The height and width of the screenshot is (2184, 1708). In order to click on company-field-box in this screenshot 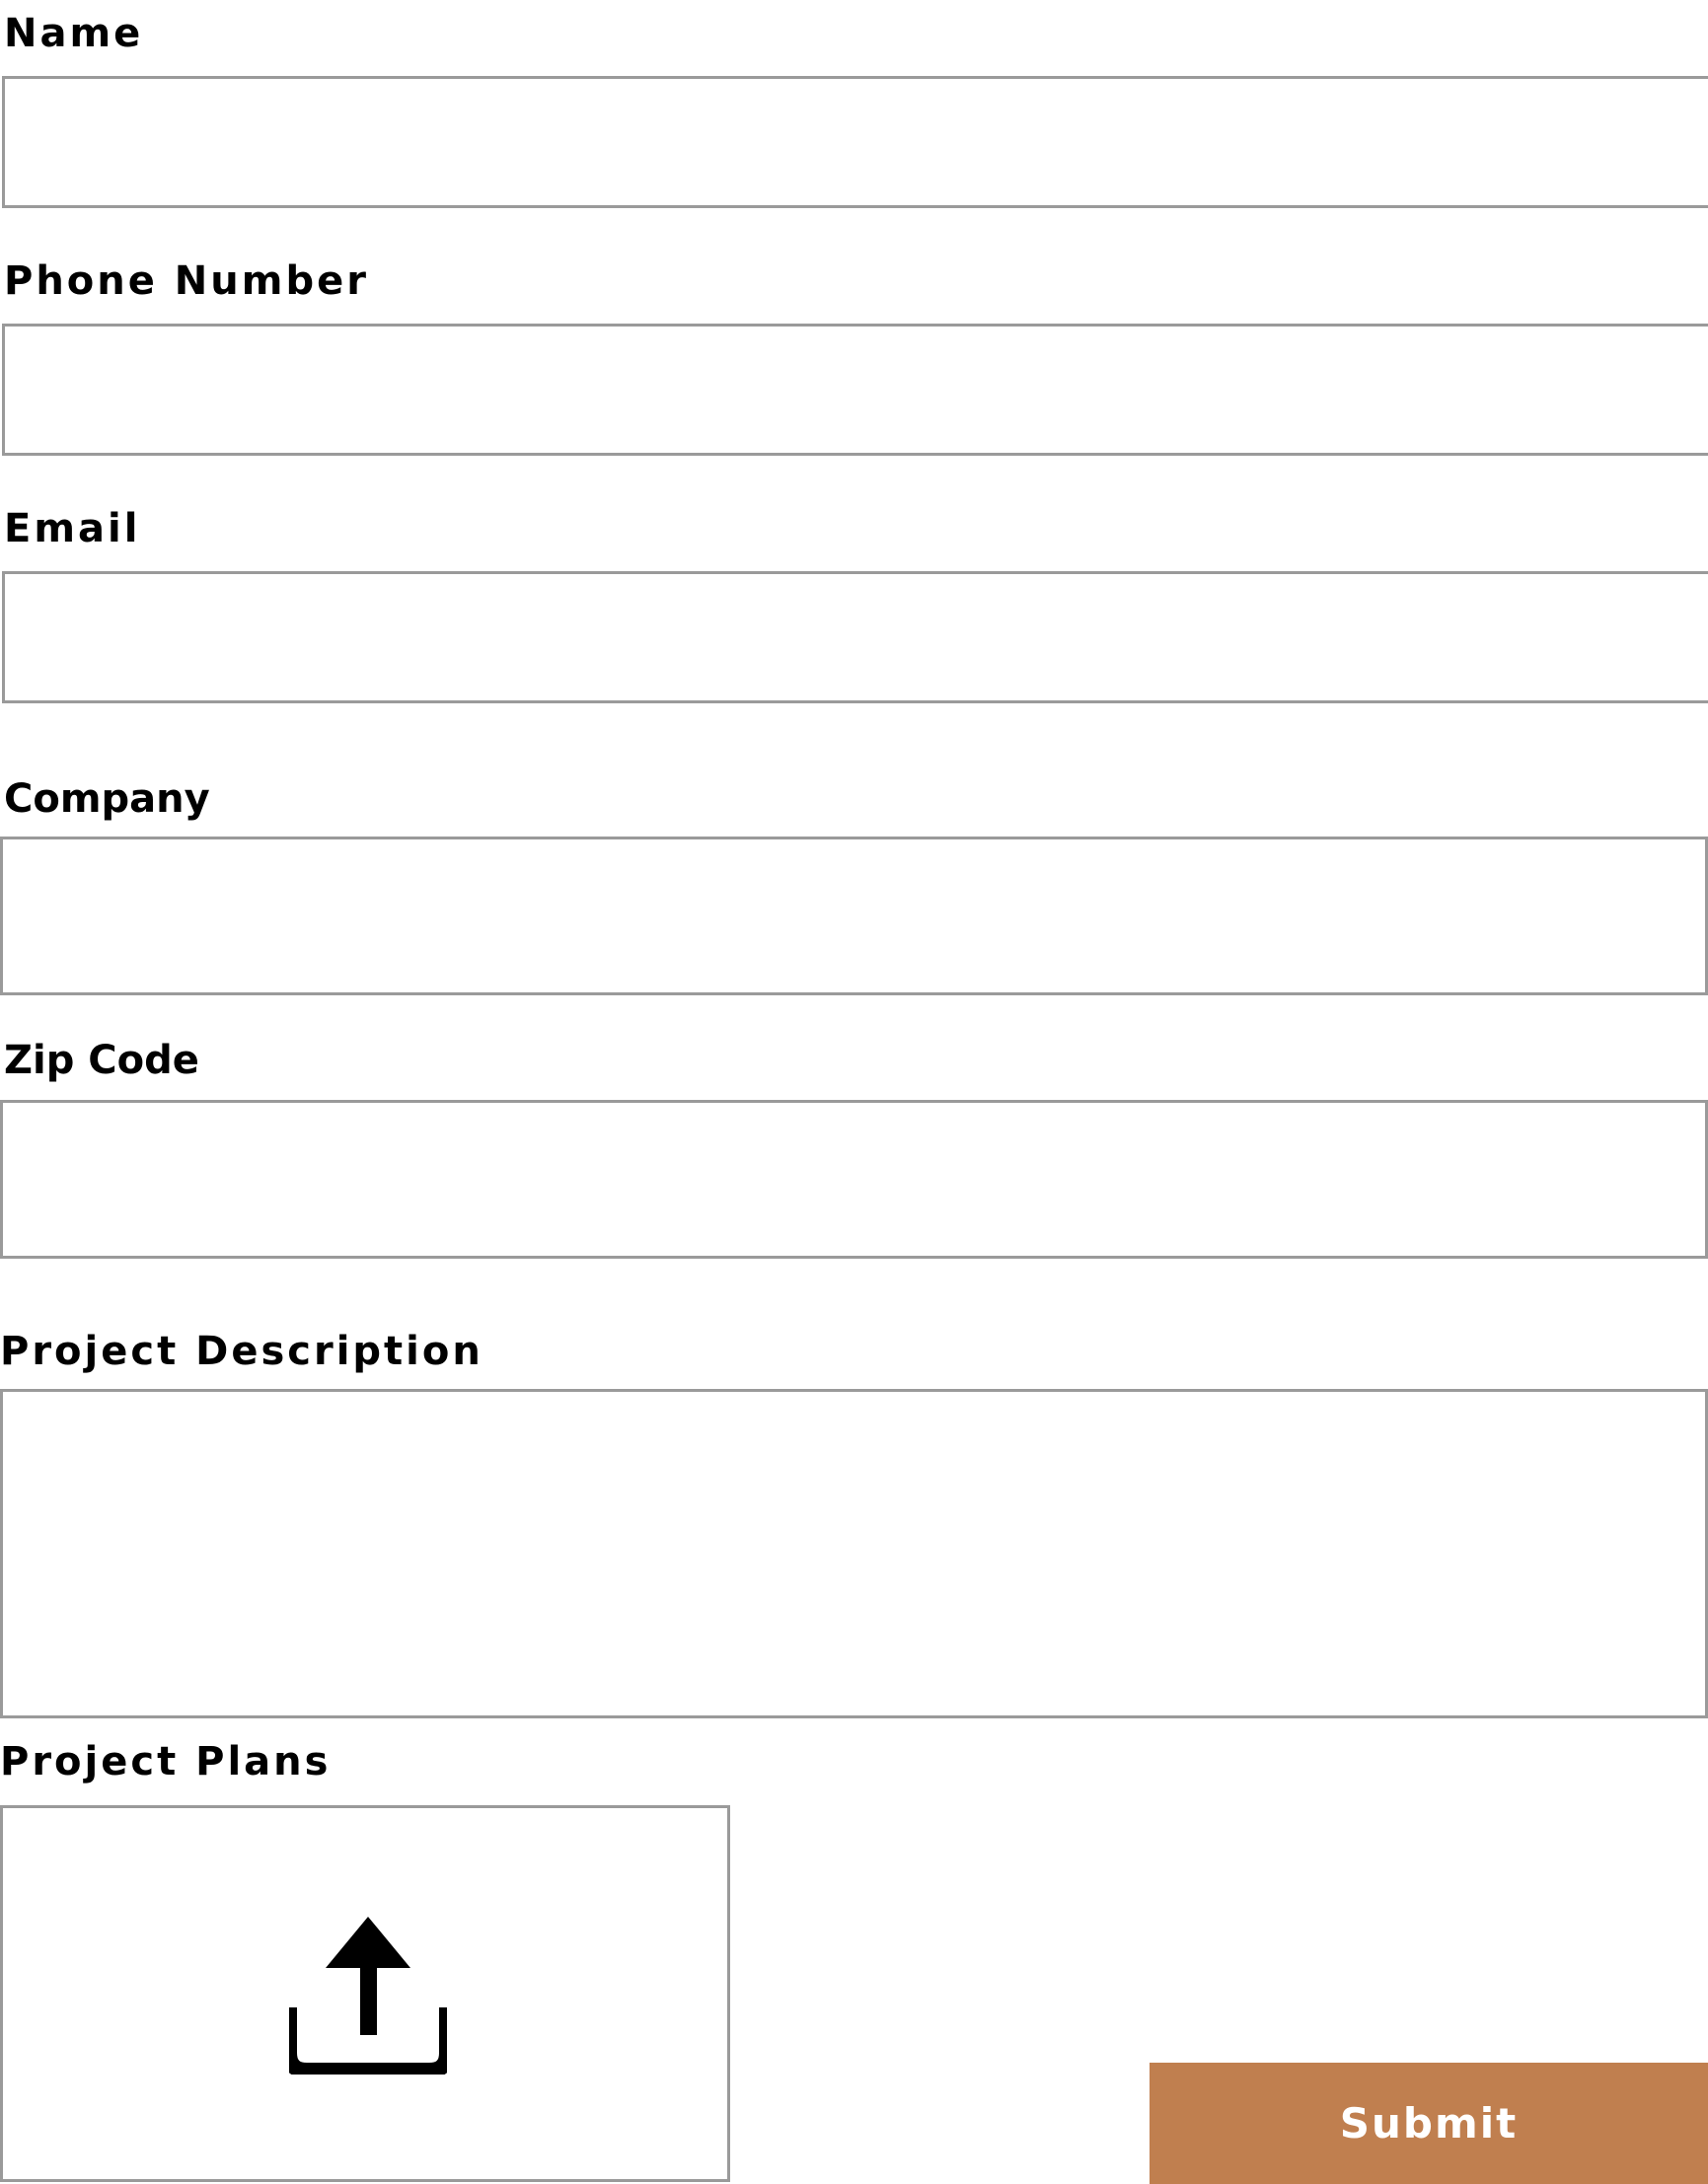, I will do `click(854, 916)`.